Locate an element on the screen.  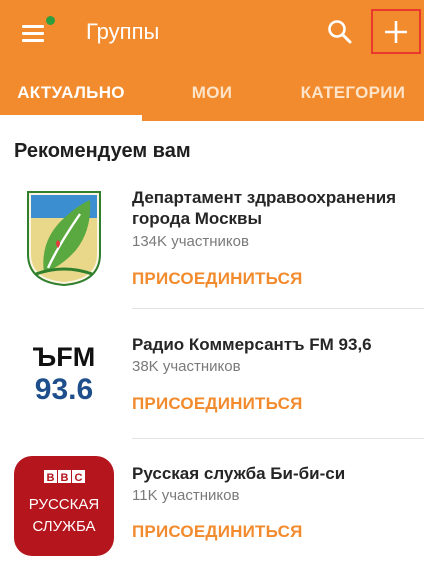
members-count: 38K участников is located at coordinates (186, 366).